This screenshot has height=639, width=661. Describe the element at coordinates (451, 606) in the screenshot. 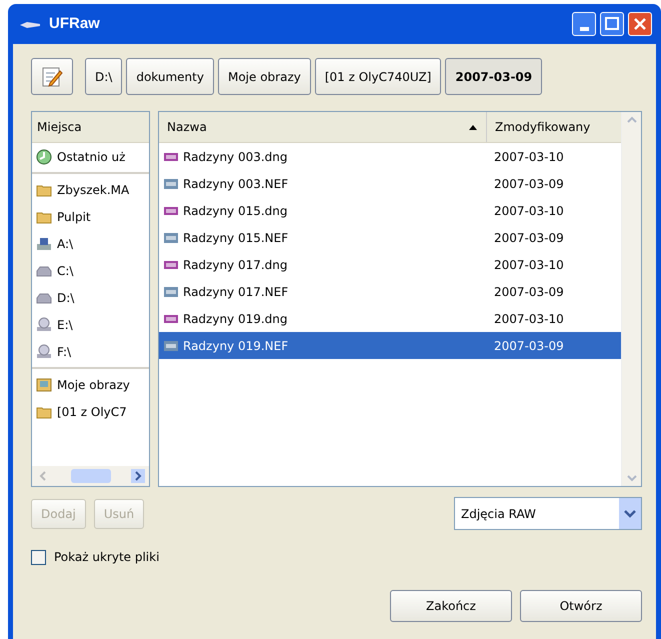

I see `dialog-button: Zakończ` at that location.